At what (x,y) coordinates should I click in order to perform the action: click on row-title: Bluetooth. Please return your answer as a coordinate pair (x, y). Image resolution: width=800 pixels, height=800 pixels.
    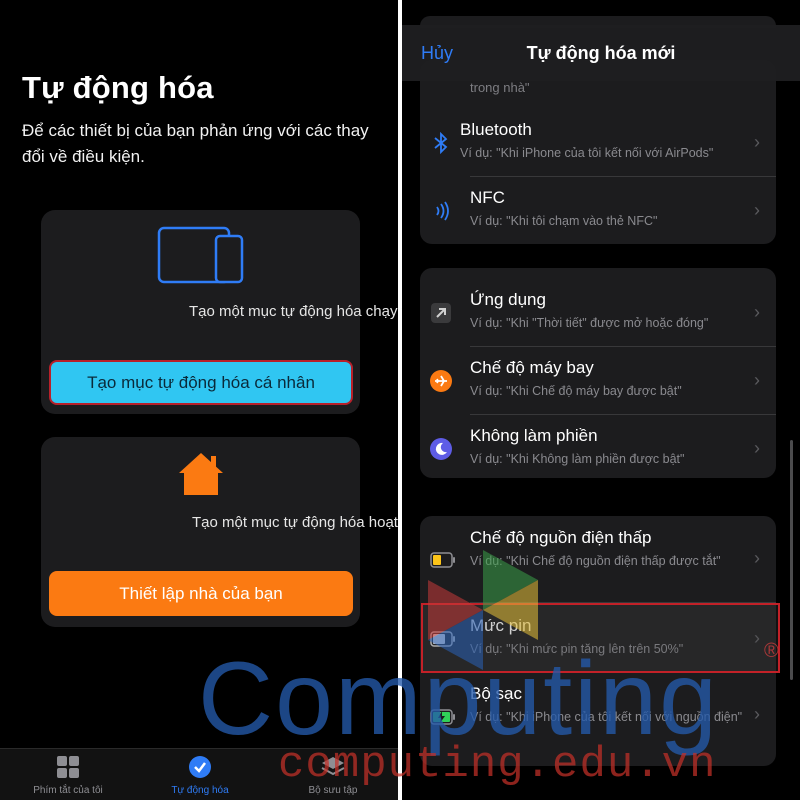
    Looking at the image, I should click on (496, 129).